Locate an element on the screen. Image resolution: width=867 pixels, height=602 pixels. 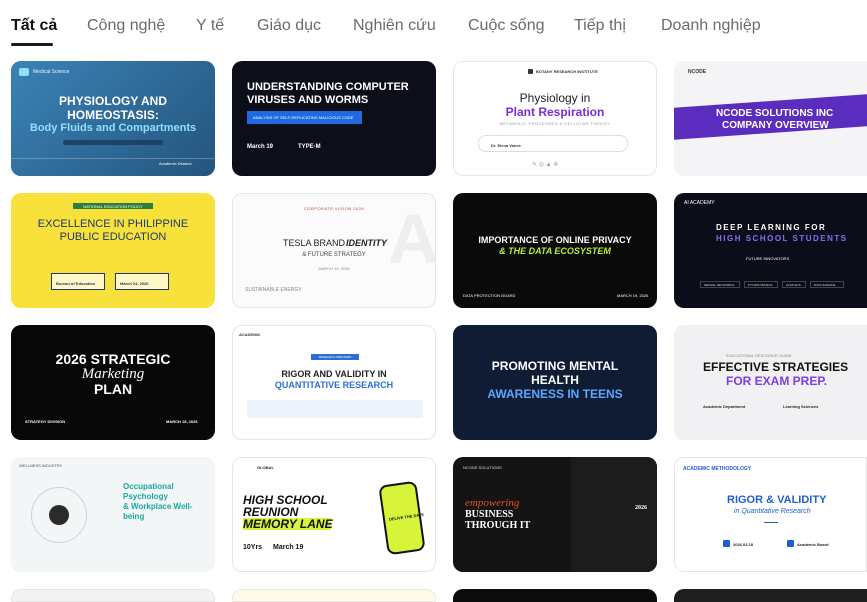
card-footer-left: STRATEGY DIVISION is located at coordinates (45, 421).